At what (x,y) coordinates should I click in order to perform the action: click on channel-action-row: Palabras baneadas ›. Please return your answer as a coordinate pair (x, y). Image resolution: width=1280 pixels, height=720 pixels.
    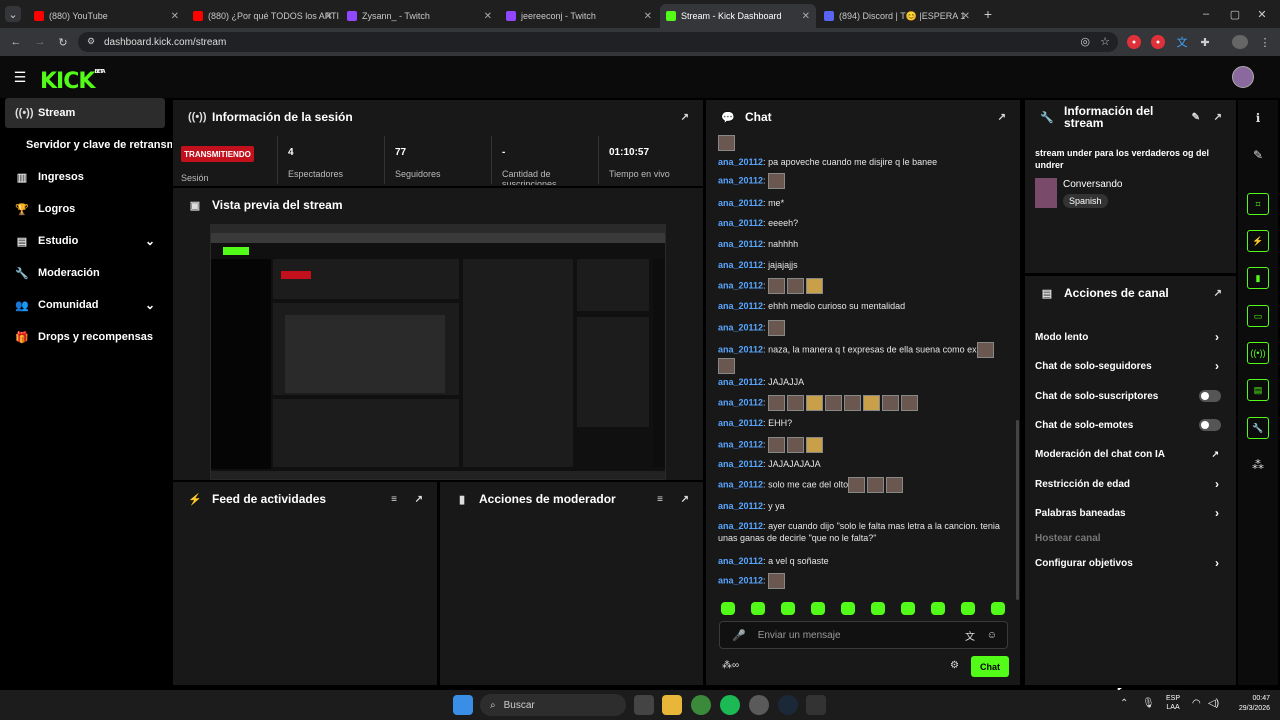
    Looking at the image, I should click on (1130, 513).